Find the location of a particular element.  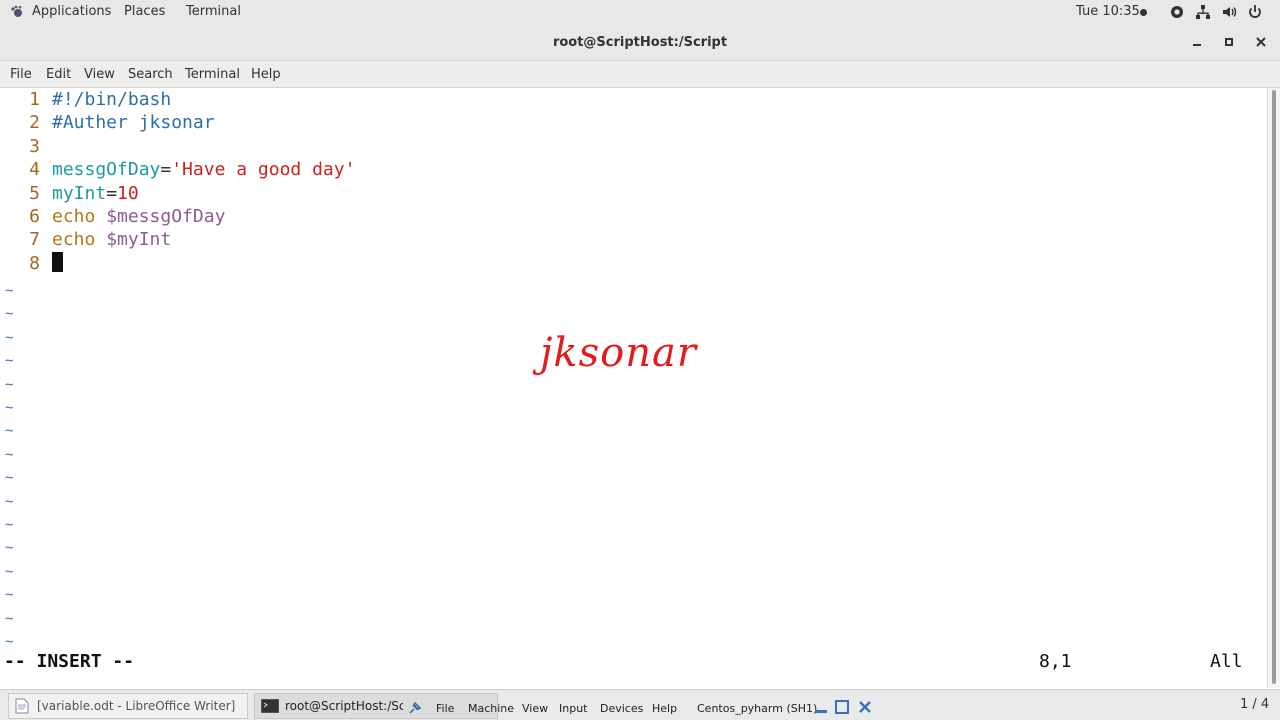

scroll-position: All is located at coordinates (1226, 661).